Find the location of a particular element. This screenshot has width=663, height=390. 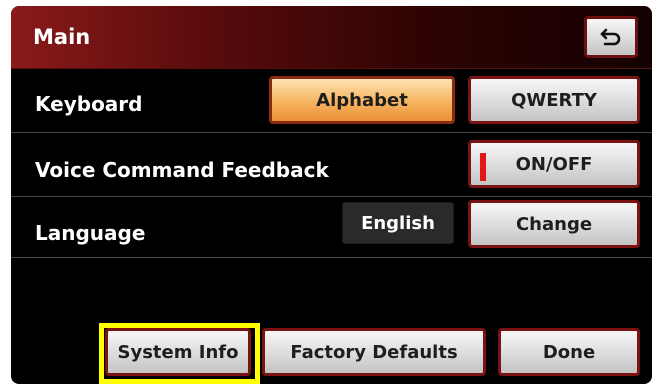

return-arrow-icon is located at coordinates (610, 37).